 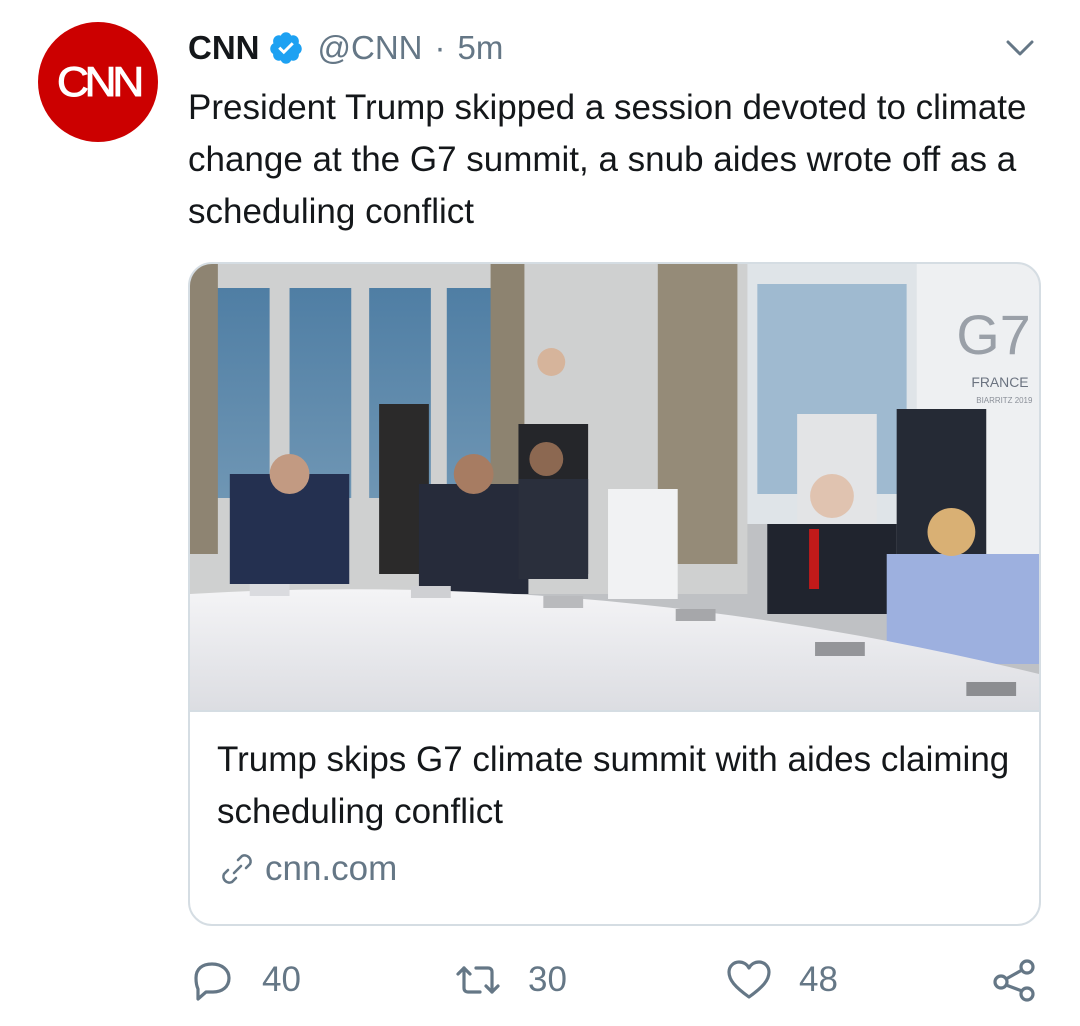 I want to click on display-name: CNN, so click(x=224, y=48).